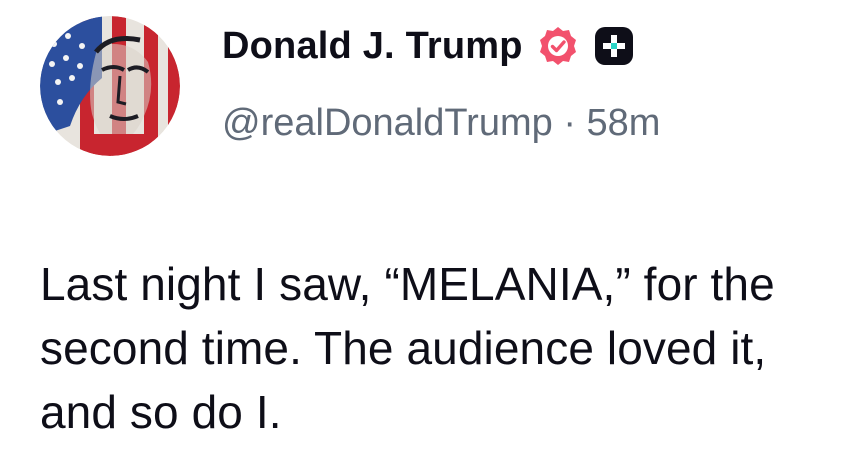 The height and width of the screenshot is (456, 862). Describe the element at coordinates (624, 123) in the screenshot. I see `timestamp: 58m` at that location.